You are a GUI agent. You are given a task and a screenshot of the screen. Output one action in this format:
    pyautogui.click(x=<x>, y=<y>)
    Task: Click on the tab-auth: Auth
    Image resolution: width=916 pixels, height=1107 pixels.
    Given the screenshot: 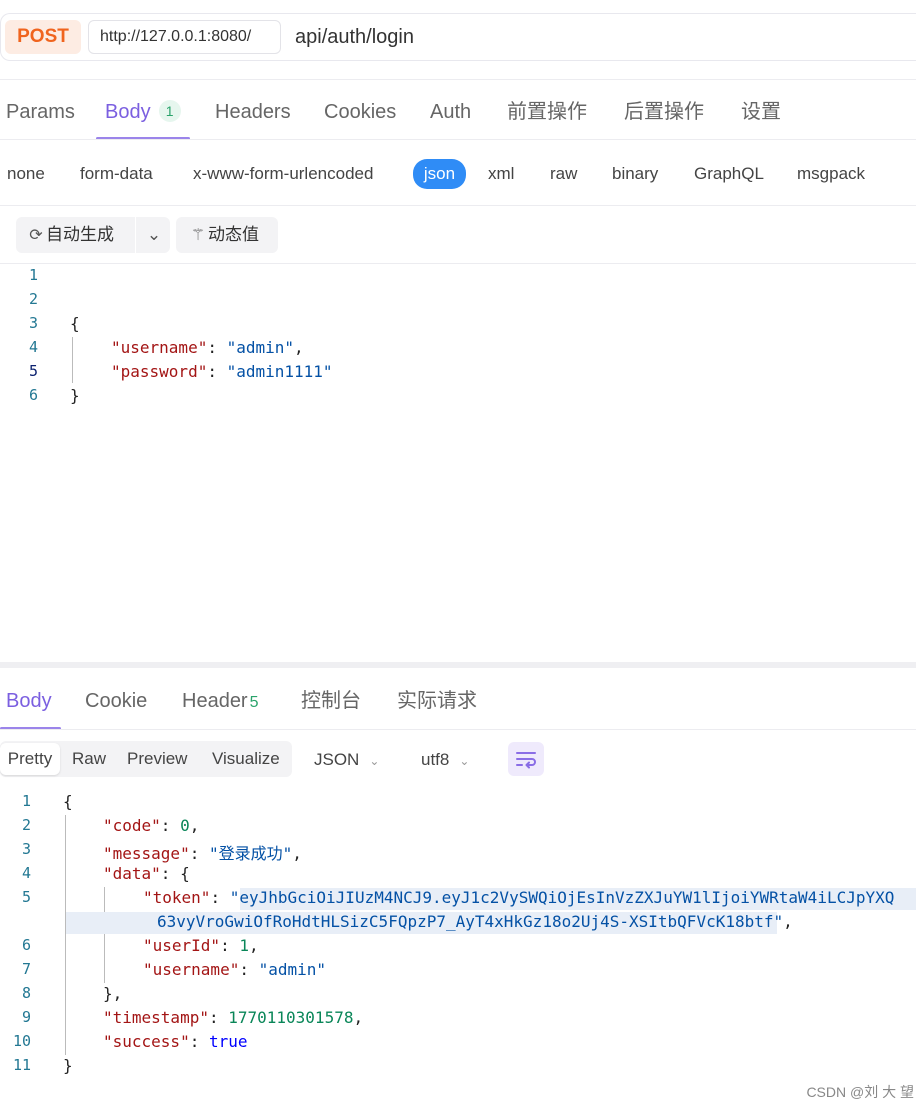 What is the action you would take?
    pyautogui.click(x=450, y=112)
    